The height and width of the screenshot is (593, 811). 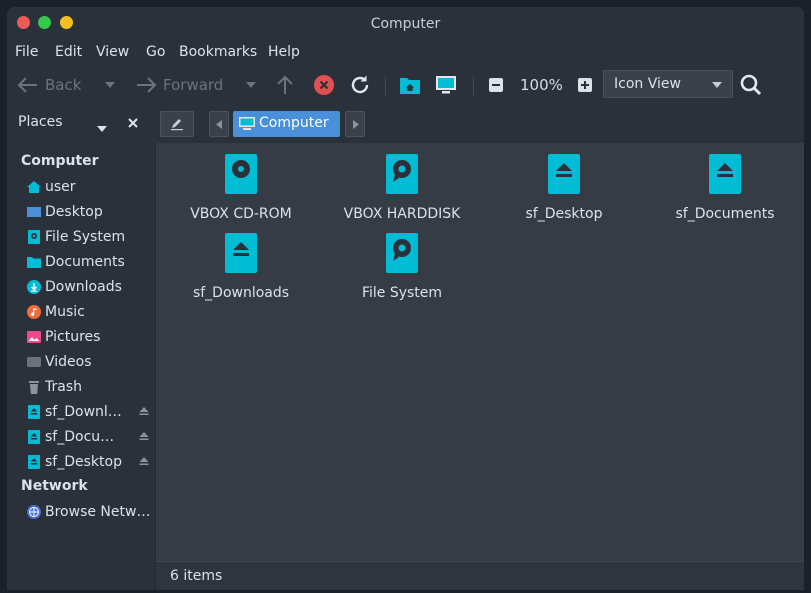 I want to click on home-folder-icon, so click(x=410, y=86).